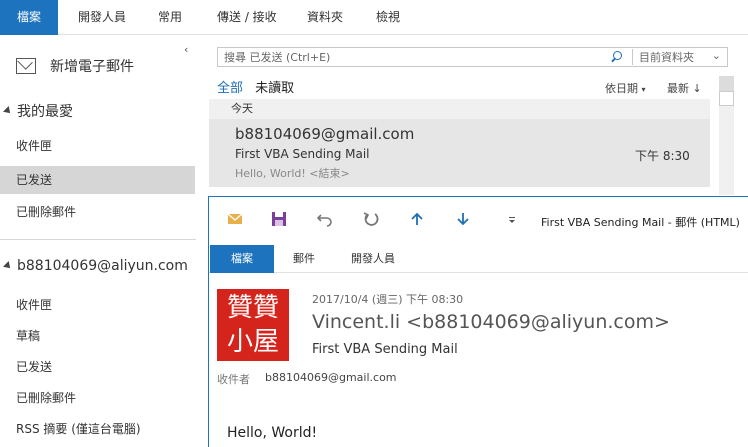 The image size is (748, 447). What do you see at coordinates (385, 349) in the screenshot?
I see `message-subject: First VBA Sending Mail` at bounding box center [385, 349].